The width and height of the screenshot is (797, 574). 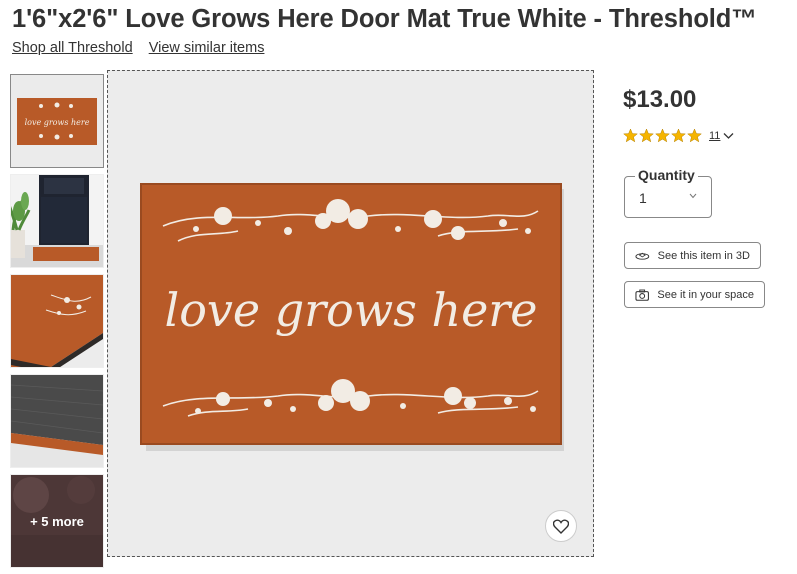 I want to click on favorite-button, so click(x=561, y=526).